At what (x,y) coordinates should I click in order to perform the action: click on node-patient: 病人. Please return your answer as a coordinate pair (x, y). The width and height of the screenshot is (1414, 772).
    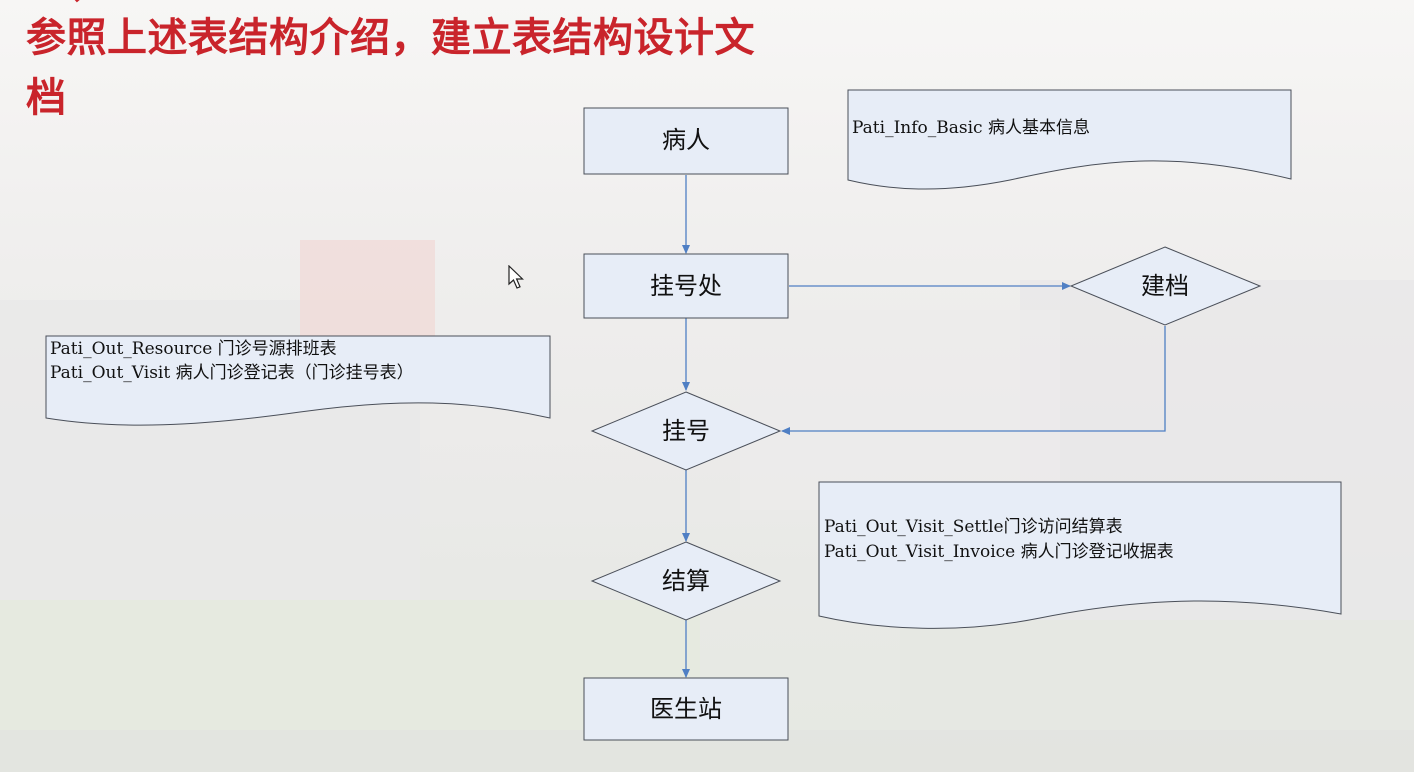
    Looking at the image, I should click on (686, 141).